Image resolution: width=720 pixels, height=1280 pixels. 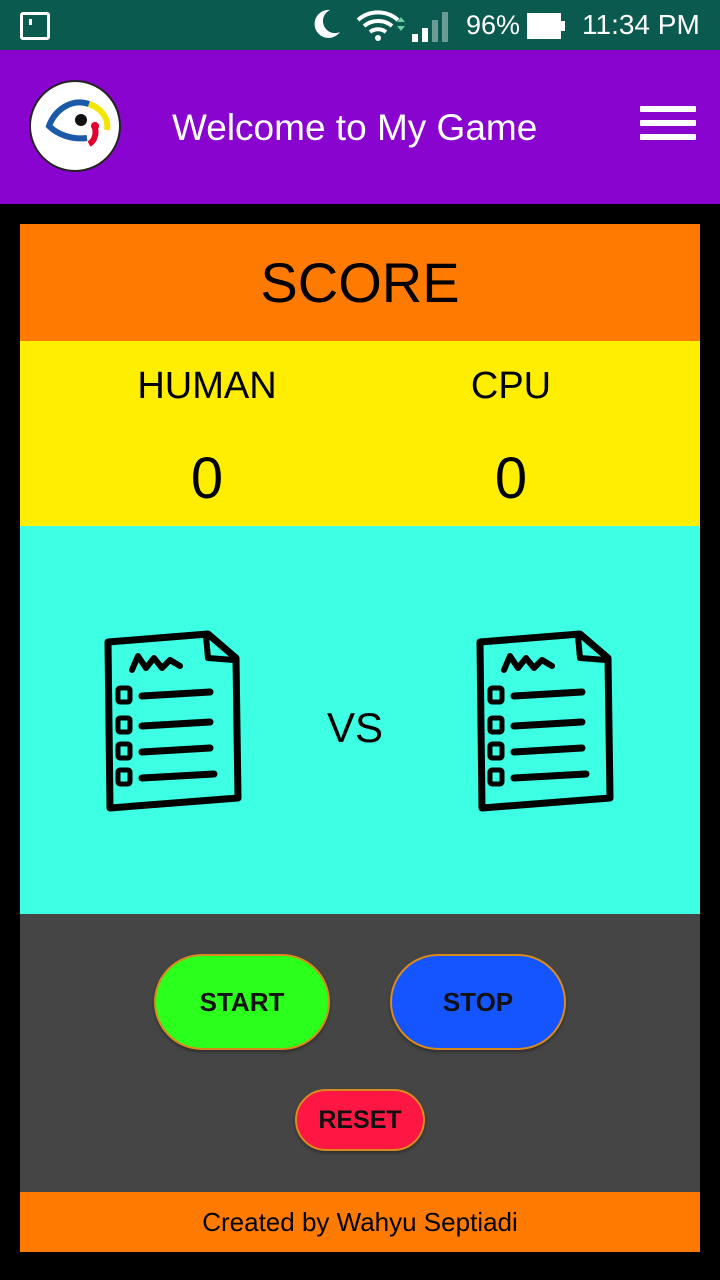 I want to click on code-art-logo-icon, so click(x=78, y=123).